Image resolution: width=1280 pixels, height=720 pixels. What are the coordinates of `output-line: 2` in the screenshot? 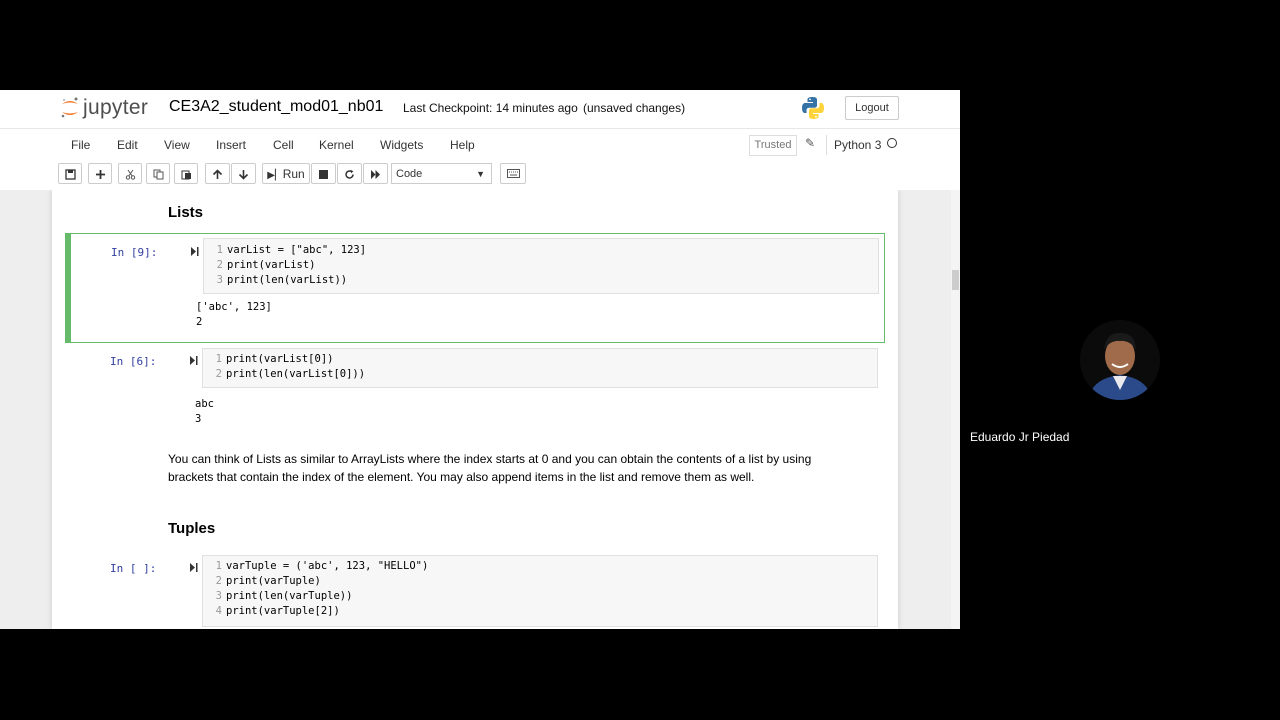 It's located at (199, 322).